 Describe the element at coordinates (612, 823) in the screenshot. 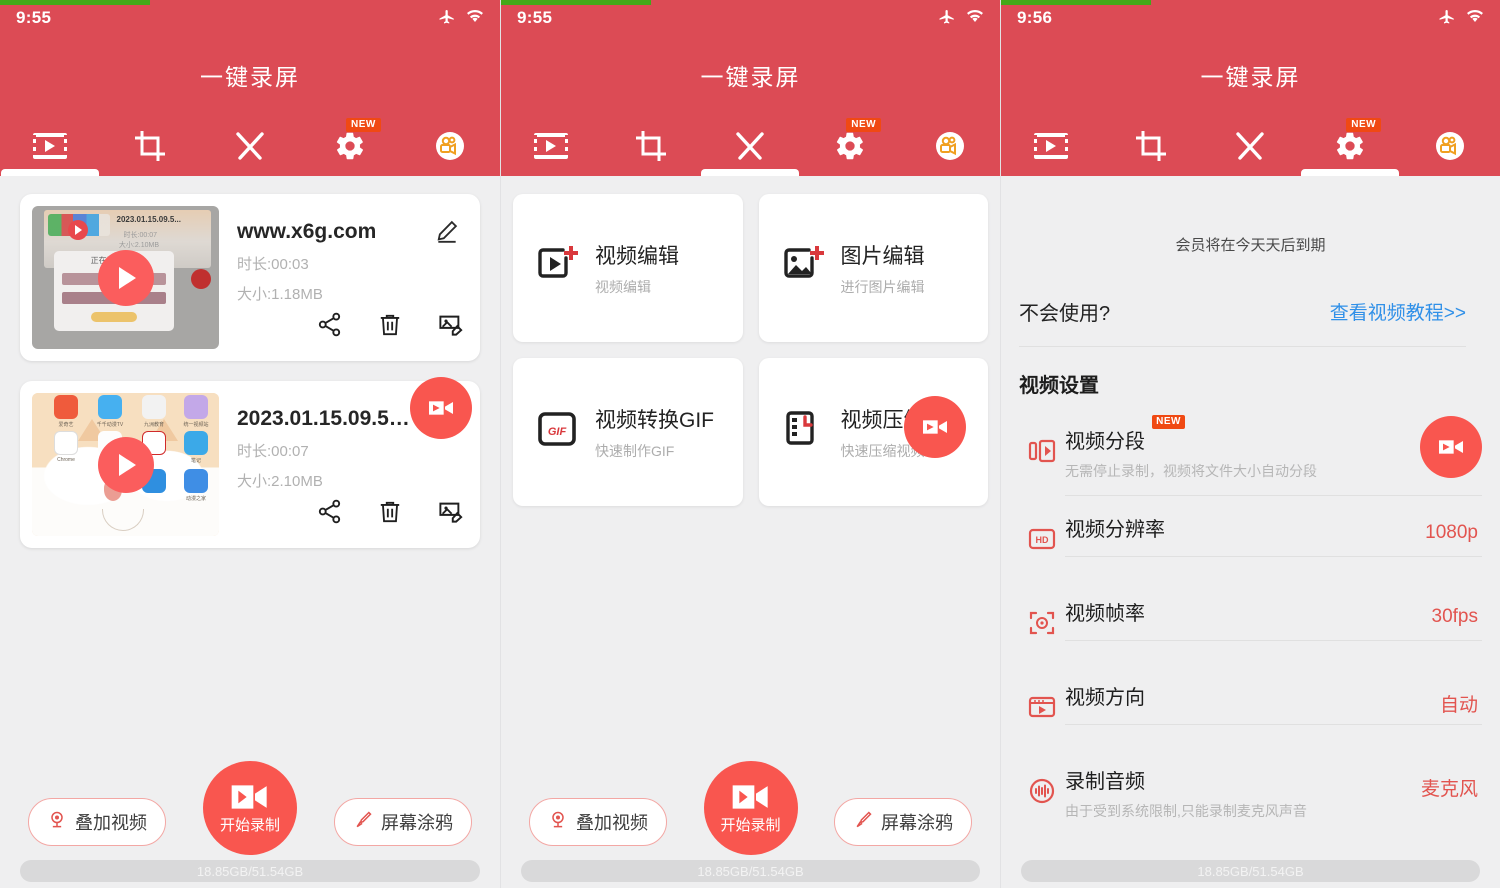

I see `overlay-video-label: 叠加视频` at that location.